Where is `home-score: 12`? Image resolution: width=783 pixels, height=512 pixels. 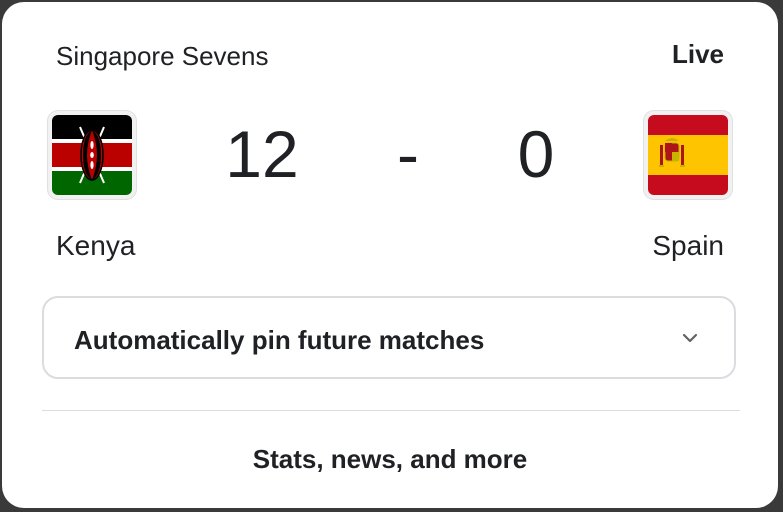
home-score: 12 is located at coordinates (262, 154).